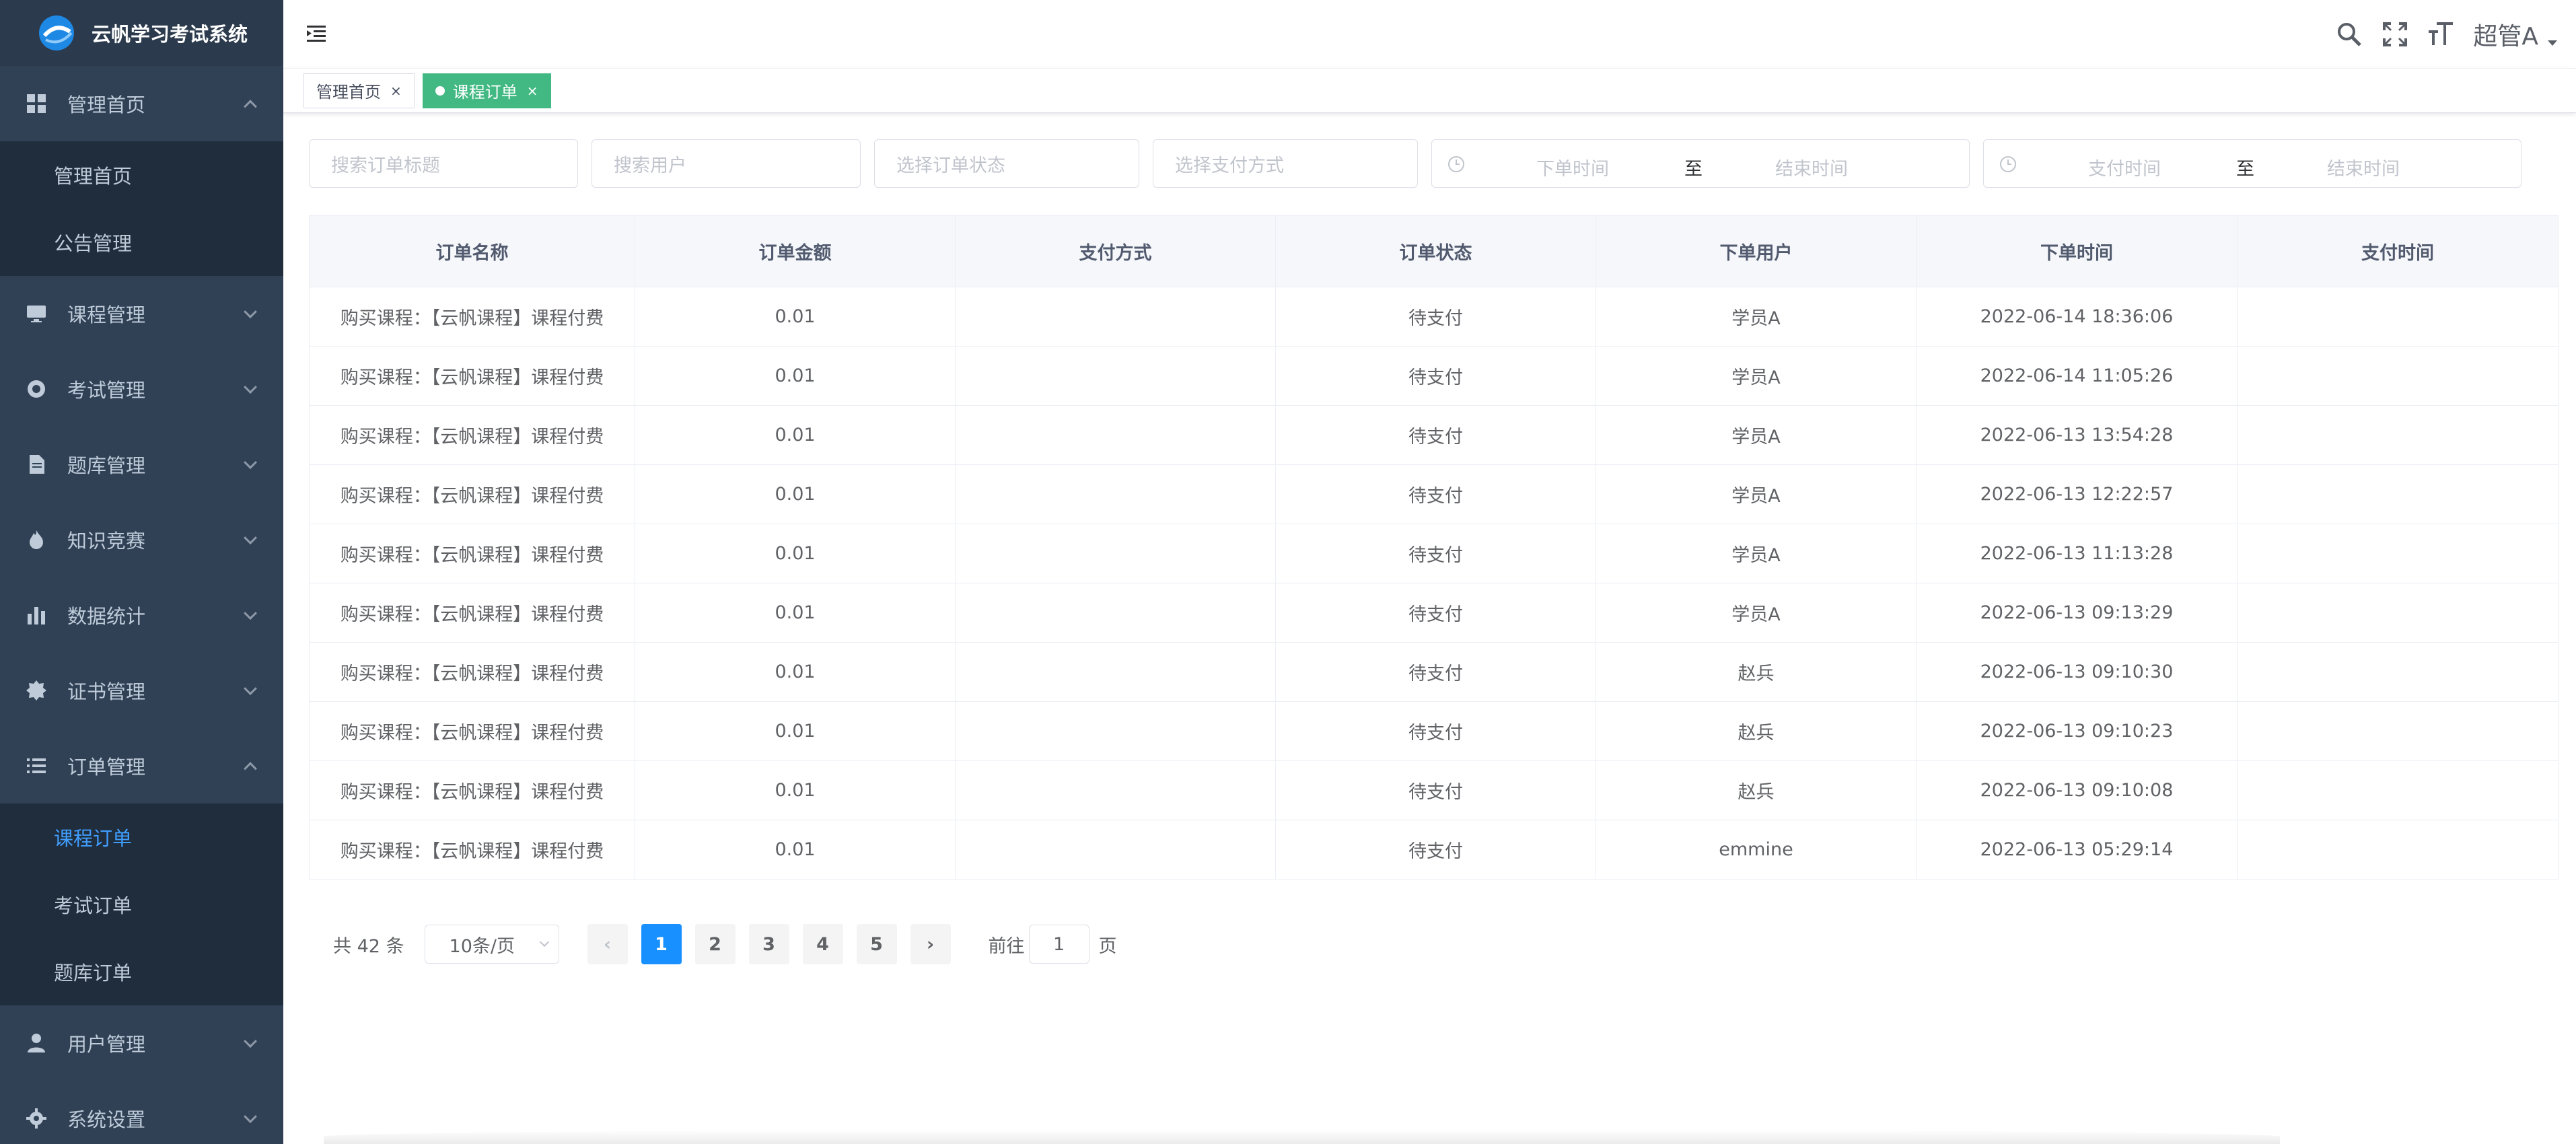  I want to click on caret-down-icon, so click(2552, 43).